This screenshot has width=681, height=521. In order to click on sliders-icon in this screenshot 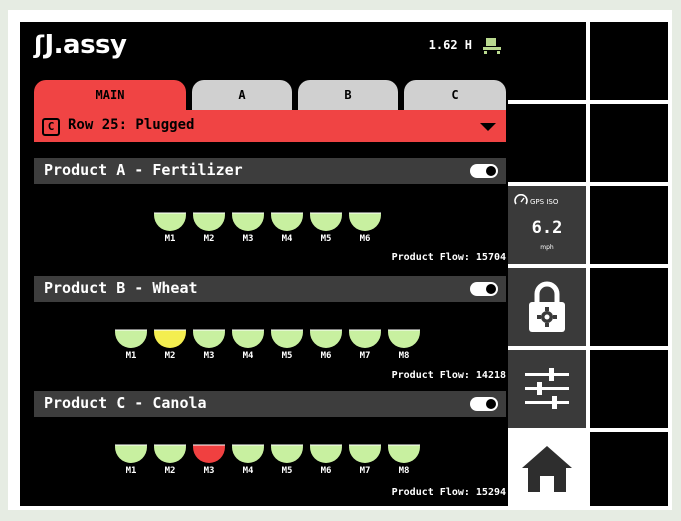, I will do `click(547, 388)`.